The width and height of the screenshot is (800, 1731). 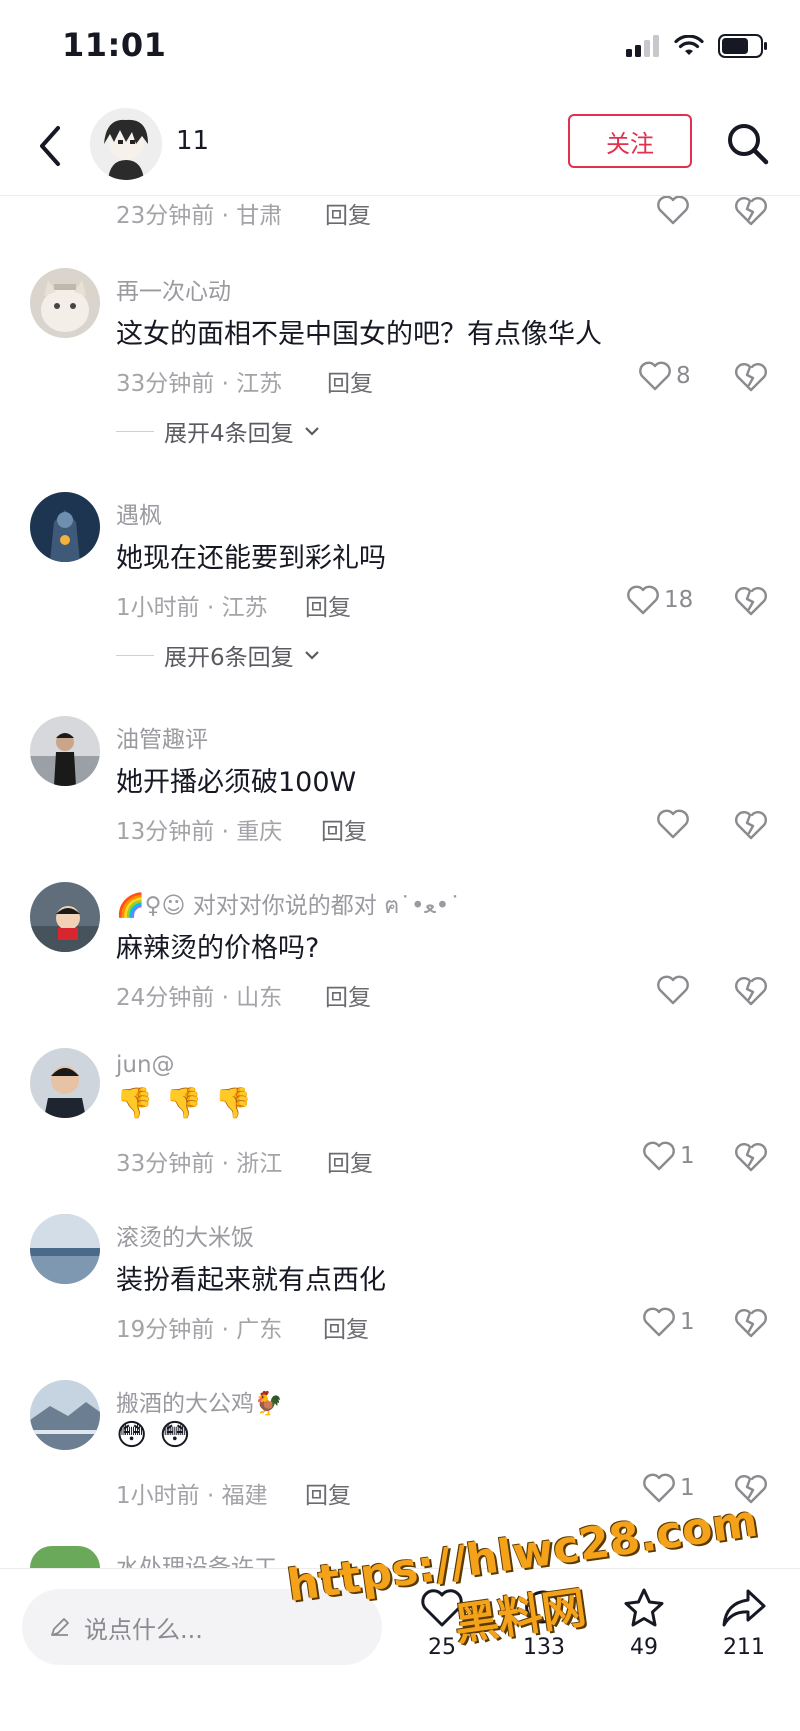 What do you see at coordinates (687, 1156) in the screenshot?
I see `like-count: 1` at bounding box center [687, 1156].